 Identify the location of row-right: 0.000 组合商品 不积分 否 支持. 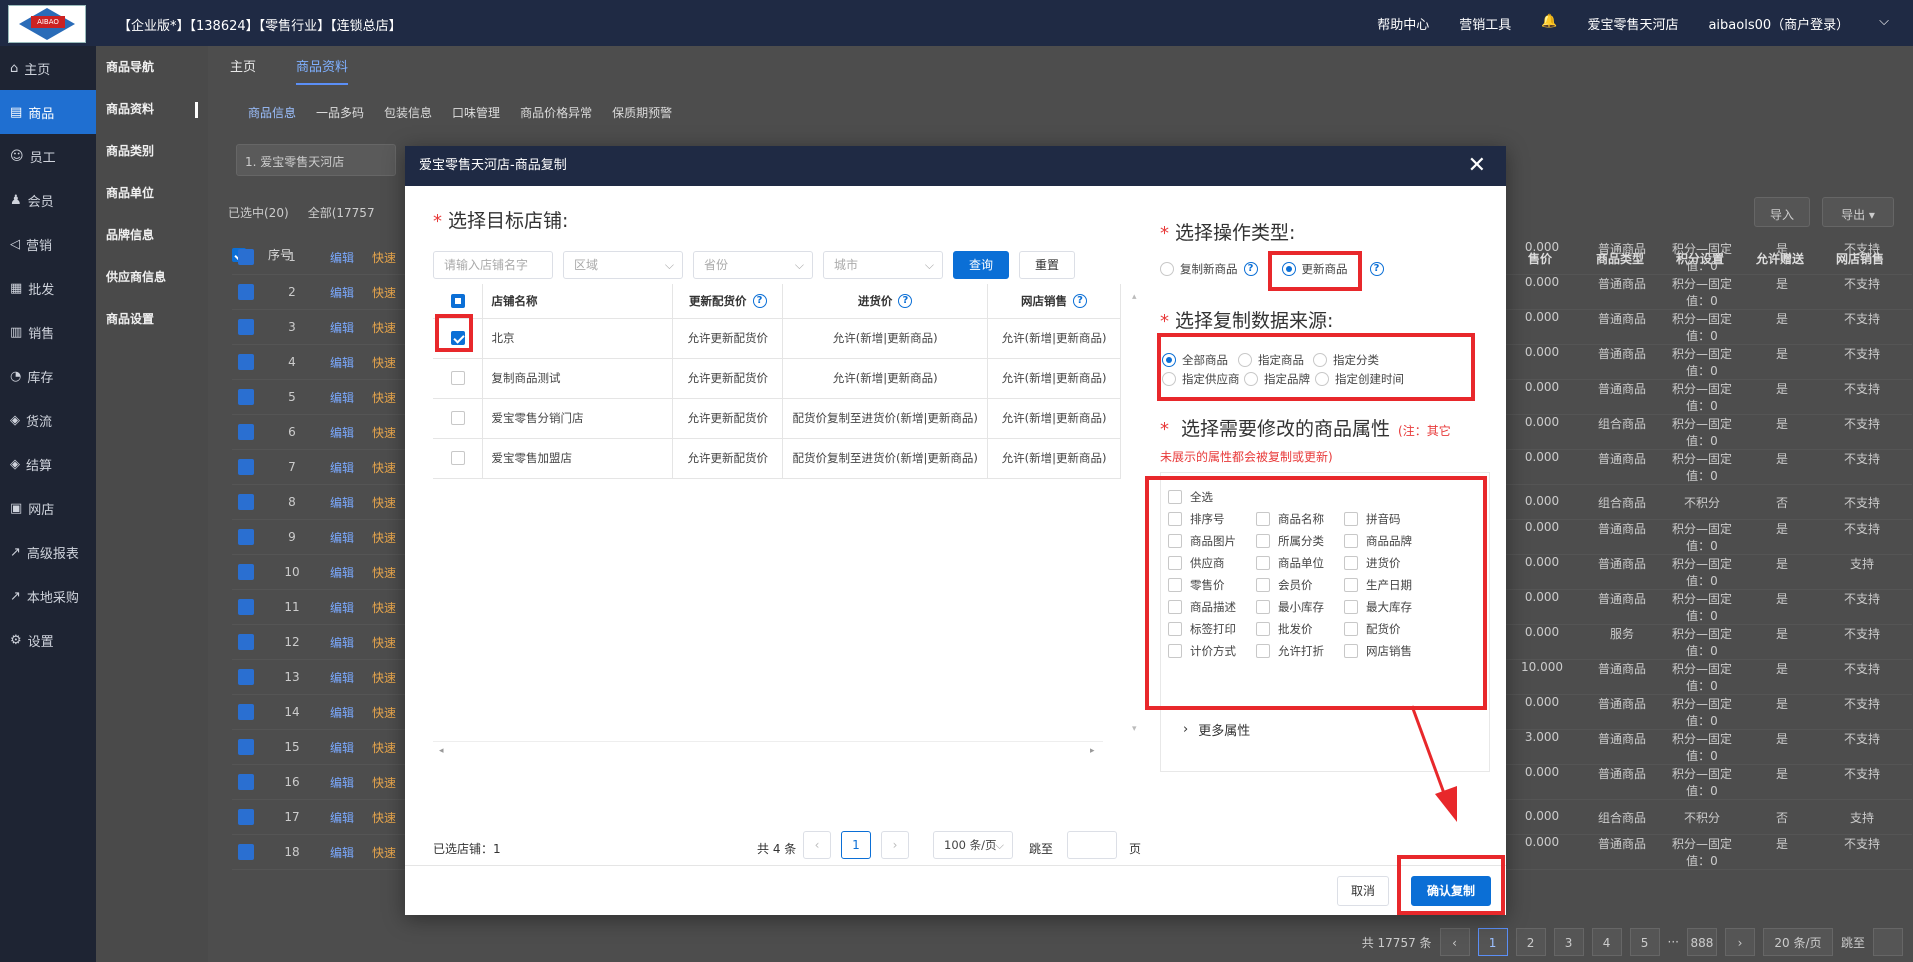
(1702, 817).